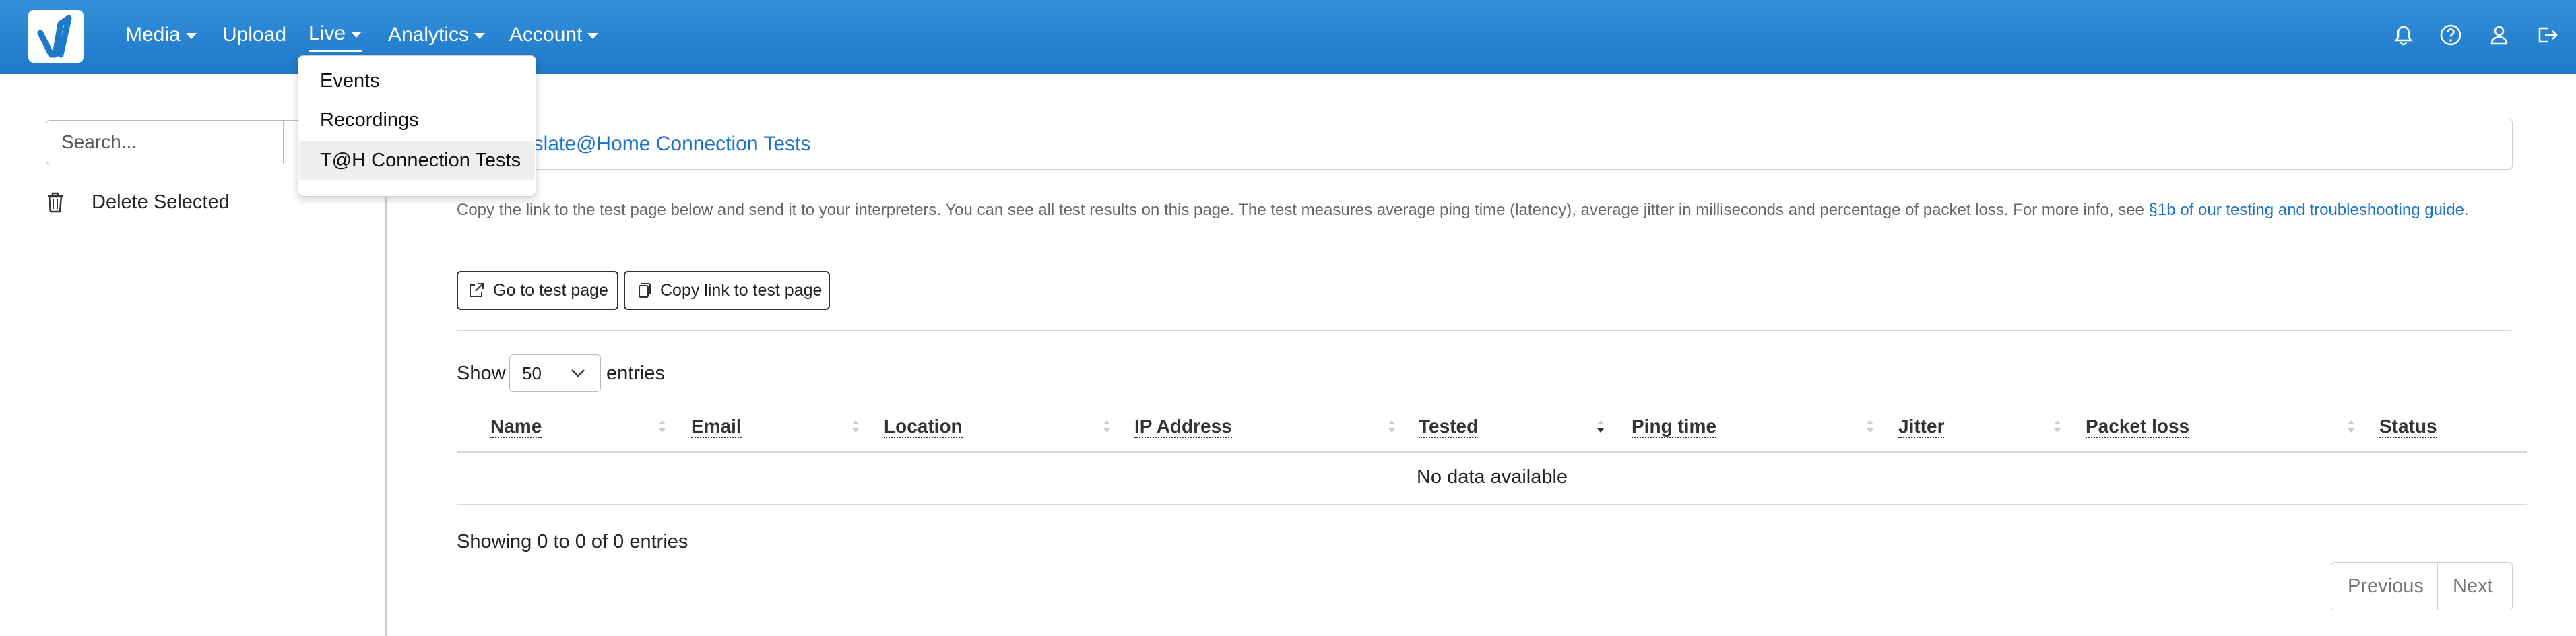 The image size is (2576, 636). I want to click on menu-item-events: Events, so click(417, 80).